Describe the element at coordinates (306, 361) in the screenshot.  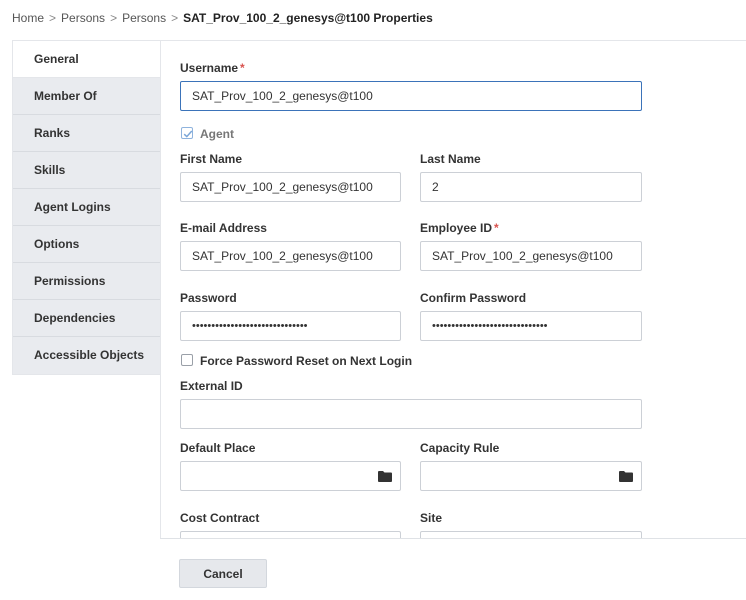
I see `force-password-reset-label: Force Password Reset on Next Login` at that location.